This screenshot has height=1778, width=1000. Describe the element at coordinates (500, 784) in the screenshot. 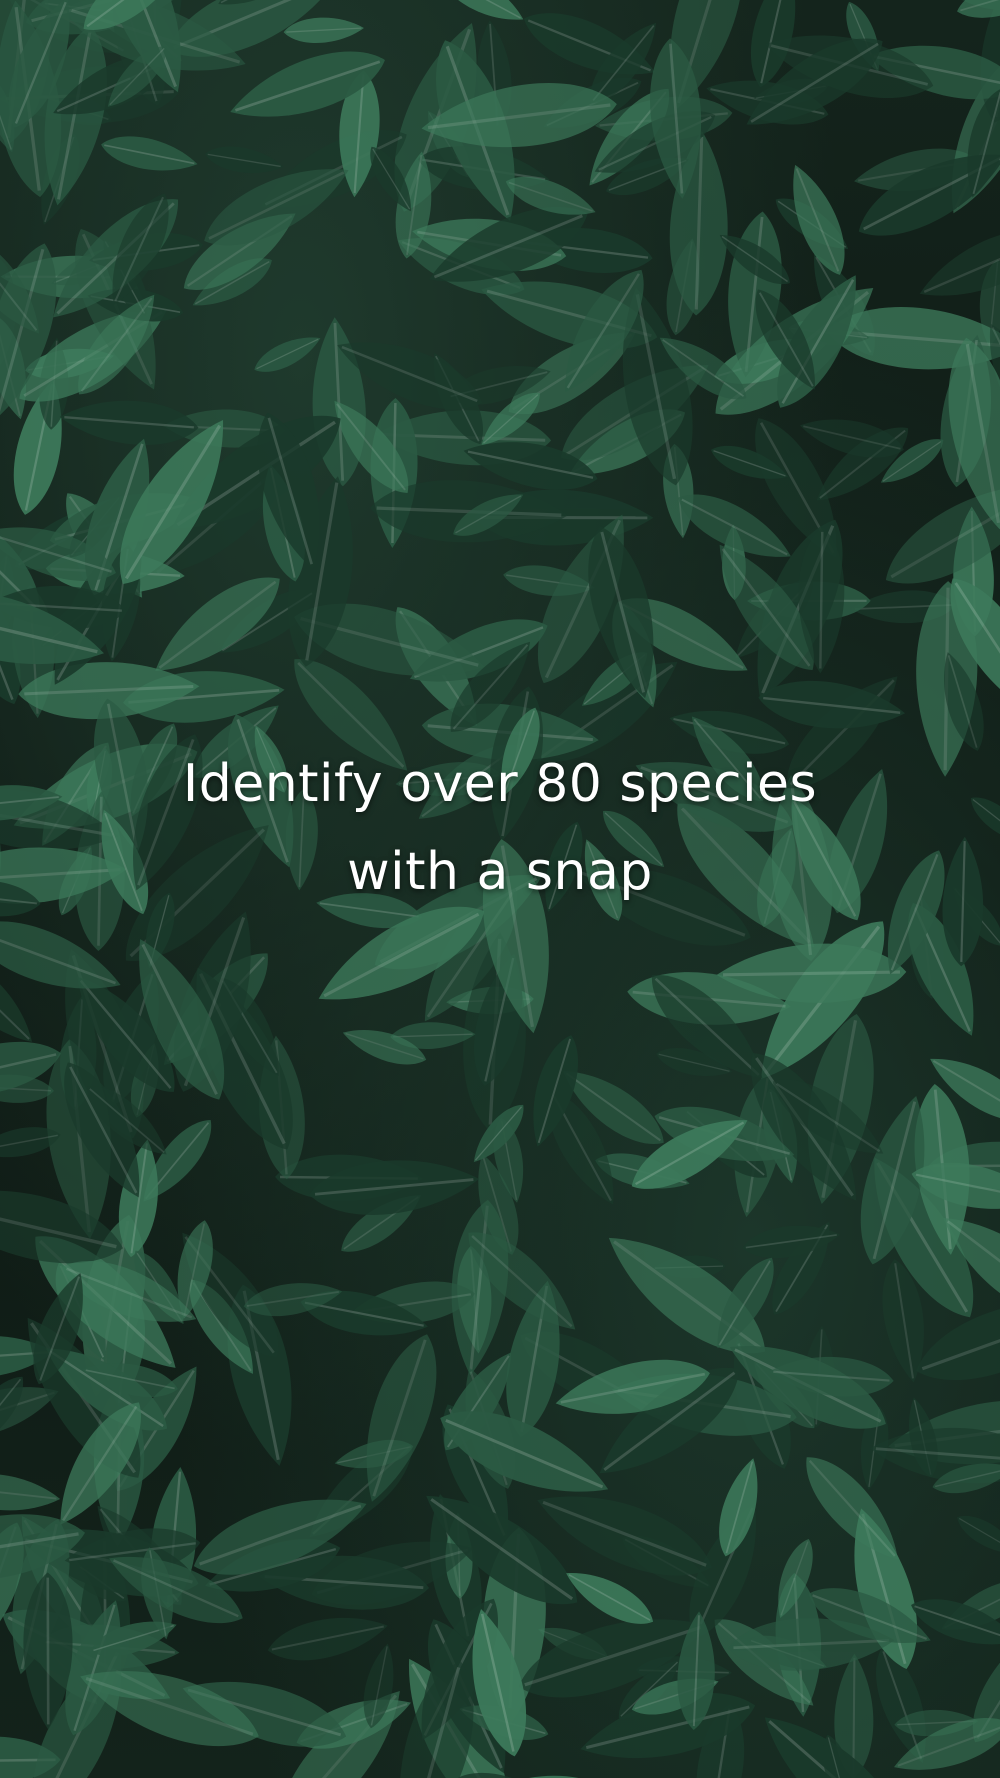

I see `headline-line-1: Identify over 80 species` at that location.